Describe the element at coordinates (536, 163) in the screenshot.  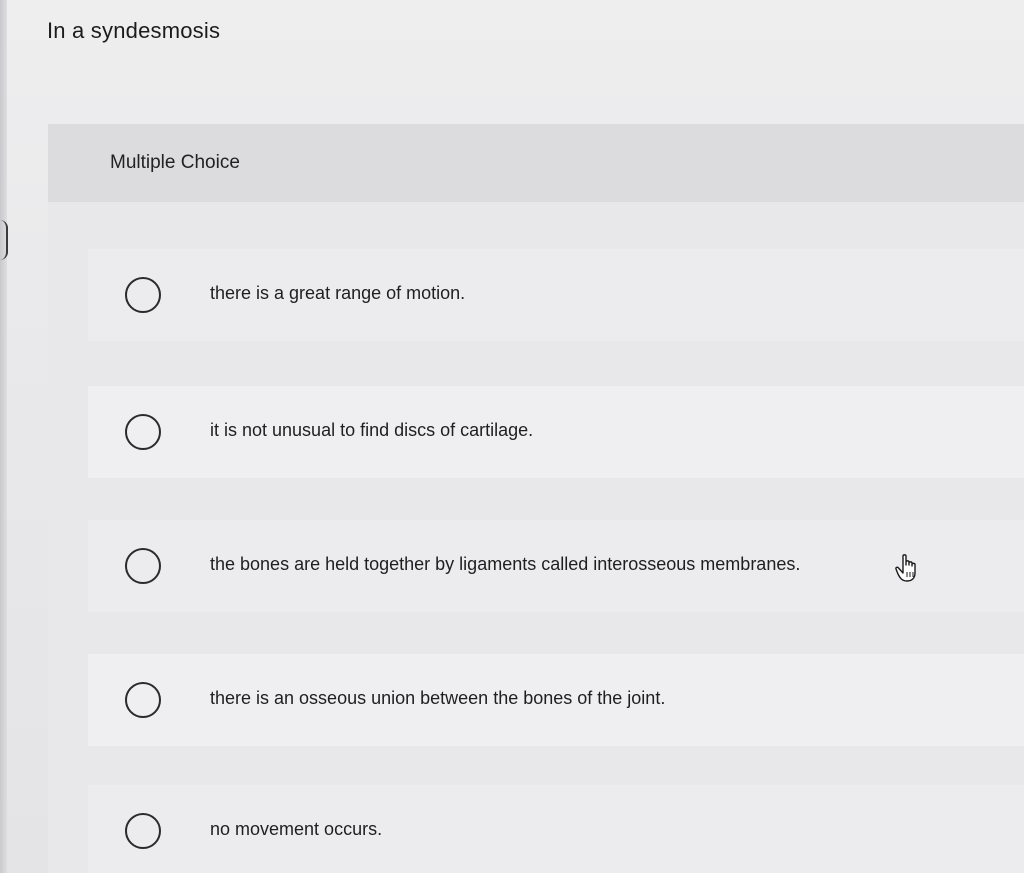
I see `question-type-header: Multiple Choice` at that location.